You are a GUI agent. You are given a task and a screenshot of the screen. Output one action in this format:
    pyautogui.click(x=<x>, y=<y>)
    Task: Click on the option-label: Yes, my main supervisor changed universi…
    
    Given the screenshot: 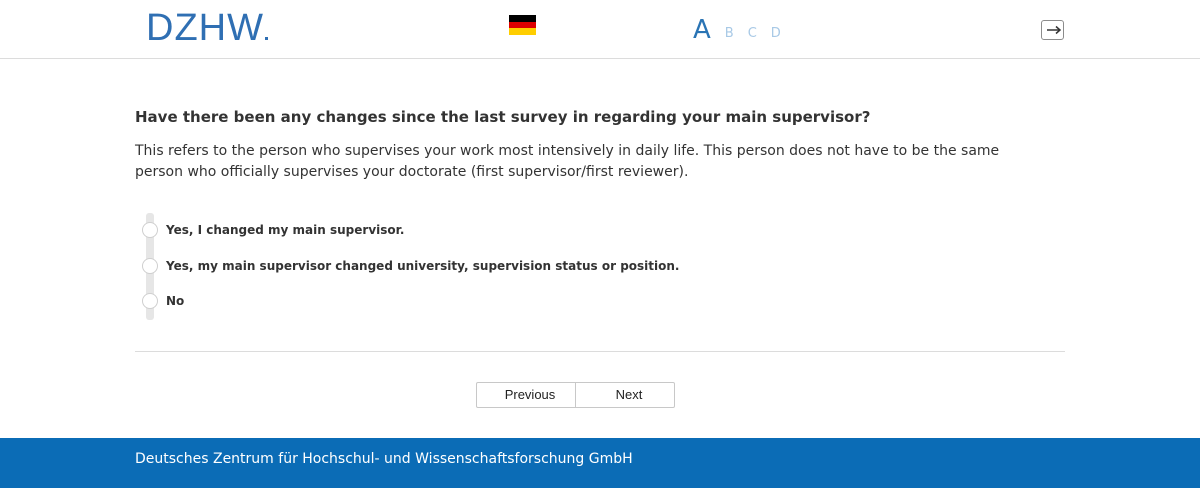 What is the action you would take?
    pyautogui.click(x=423, y=266)
    